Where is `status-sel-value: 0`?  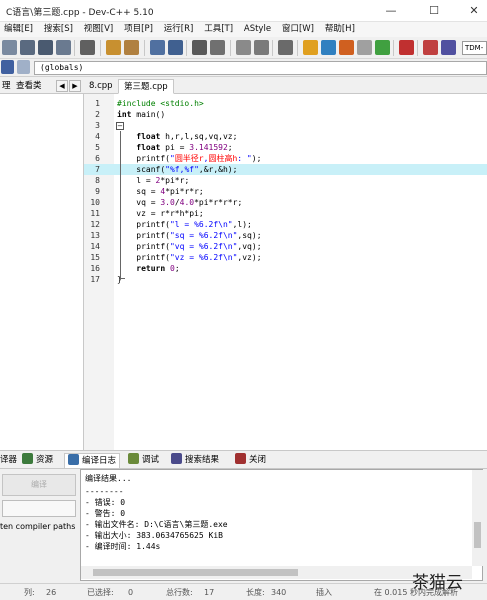 status-sel-value: 0 is located at coordinates (131, 592).